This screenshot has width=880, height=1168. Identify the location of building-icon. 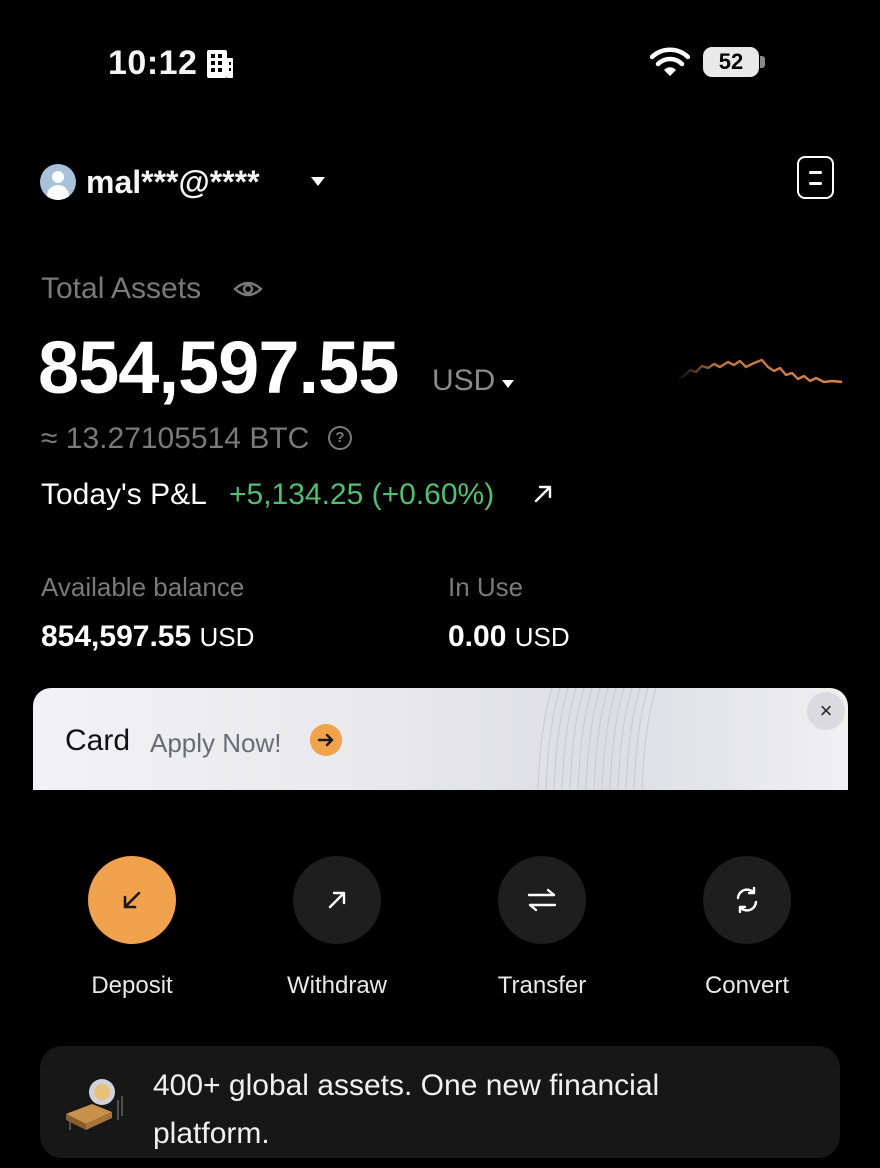
(220, 64).